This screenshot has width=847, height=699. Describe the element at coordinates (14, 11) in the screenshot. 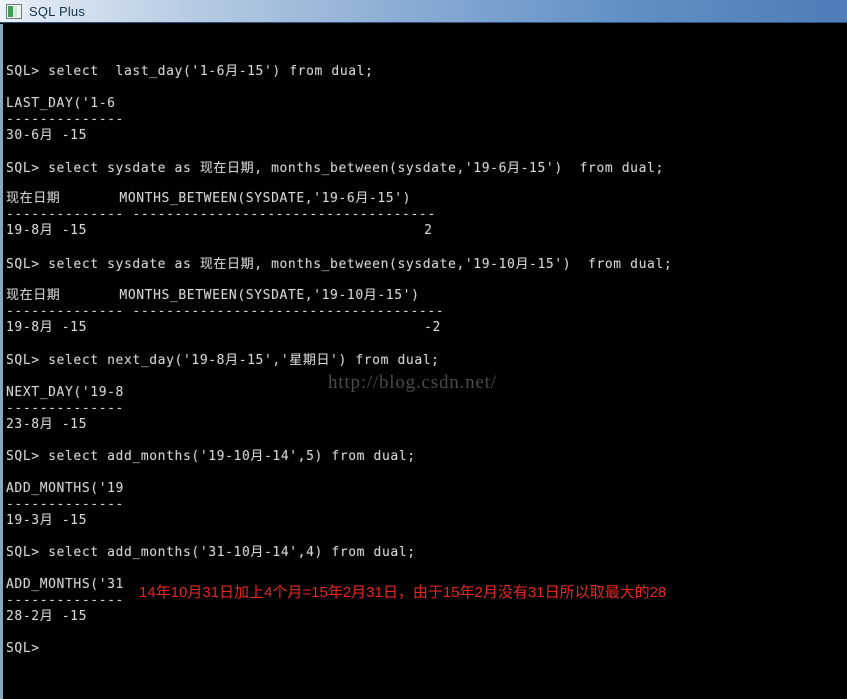

I see `console-icon` at that location.